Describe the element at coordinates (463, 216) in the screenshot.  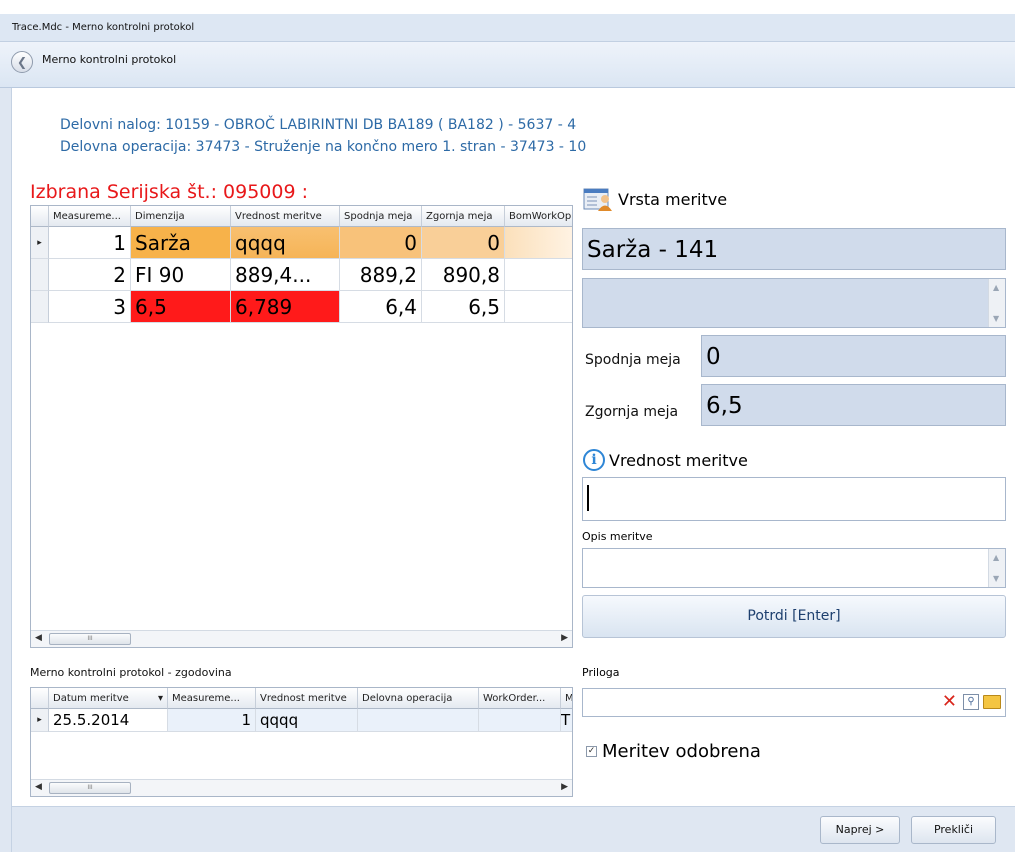
I see `column-header-zgornja: Zgornja meja` at that location.